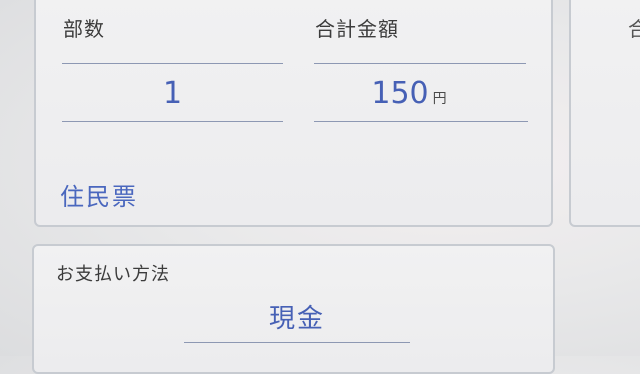 This screenshot has width=640, height=374. I want to click on side-panel-card: 合, so click(604, 113).